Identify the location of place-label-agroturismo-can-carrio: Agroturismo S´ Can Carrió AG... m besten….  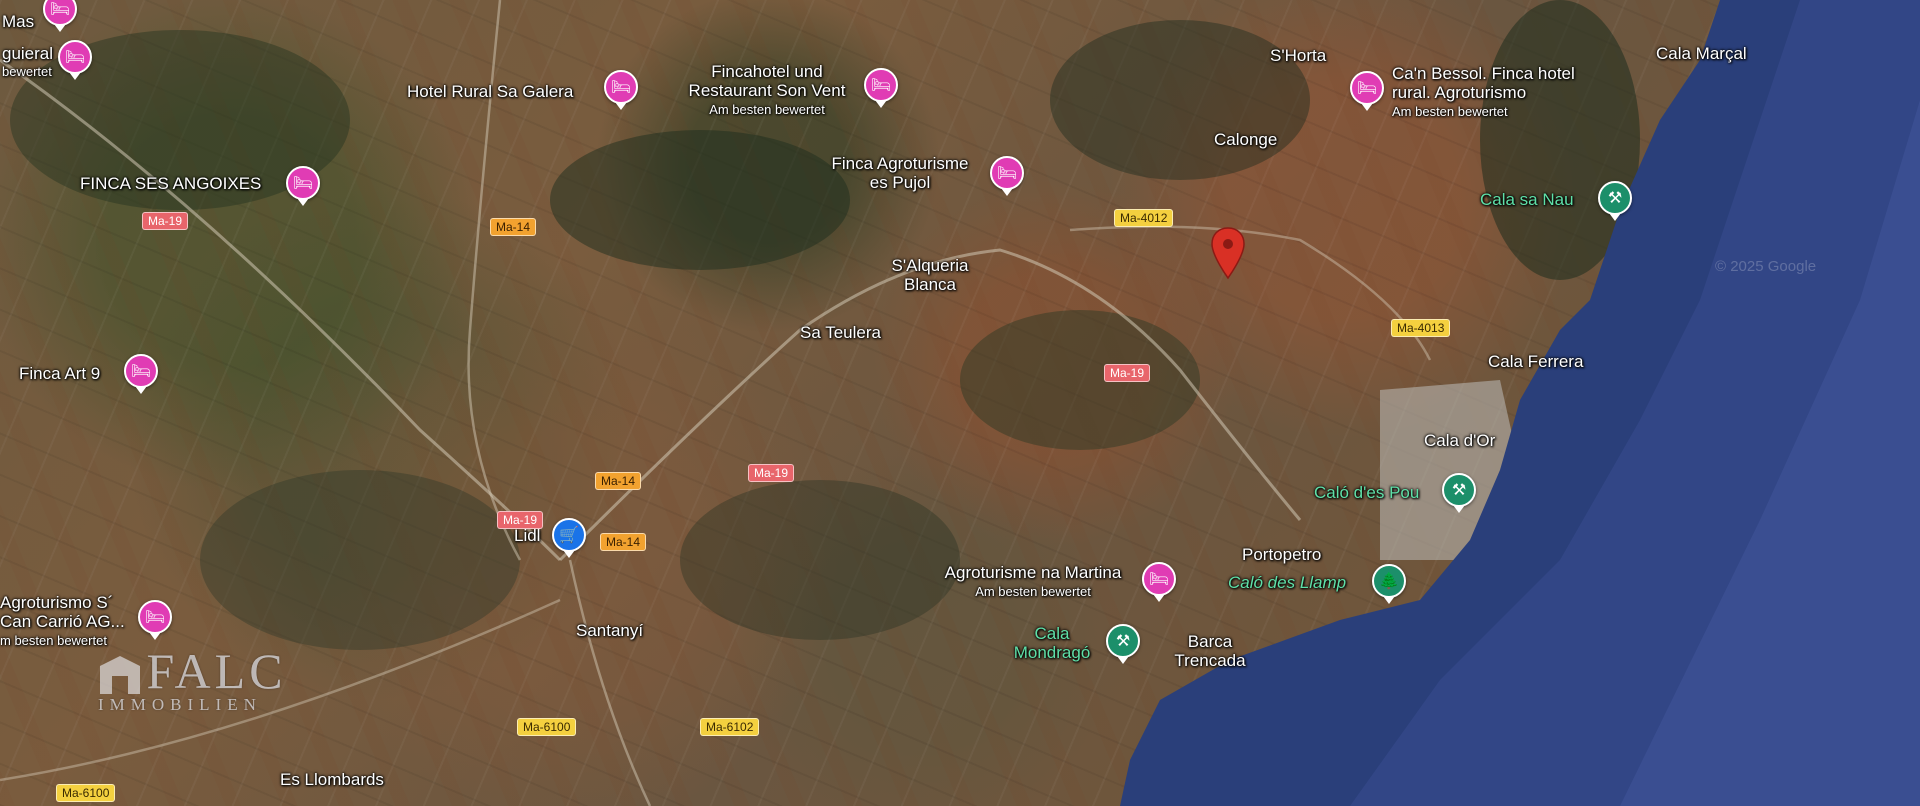
(62, 621).